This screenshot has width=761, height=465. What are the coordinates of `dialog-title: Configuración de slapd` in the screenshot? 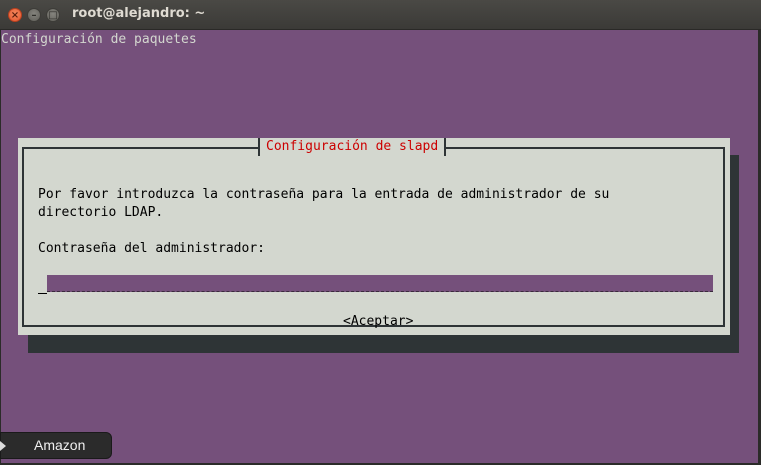 It's located at (352, 147).